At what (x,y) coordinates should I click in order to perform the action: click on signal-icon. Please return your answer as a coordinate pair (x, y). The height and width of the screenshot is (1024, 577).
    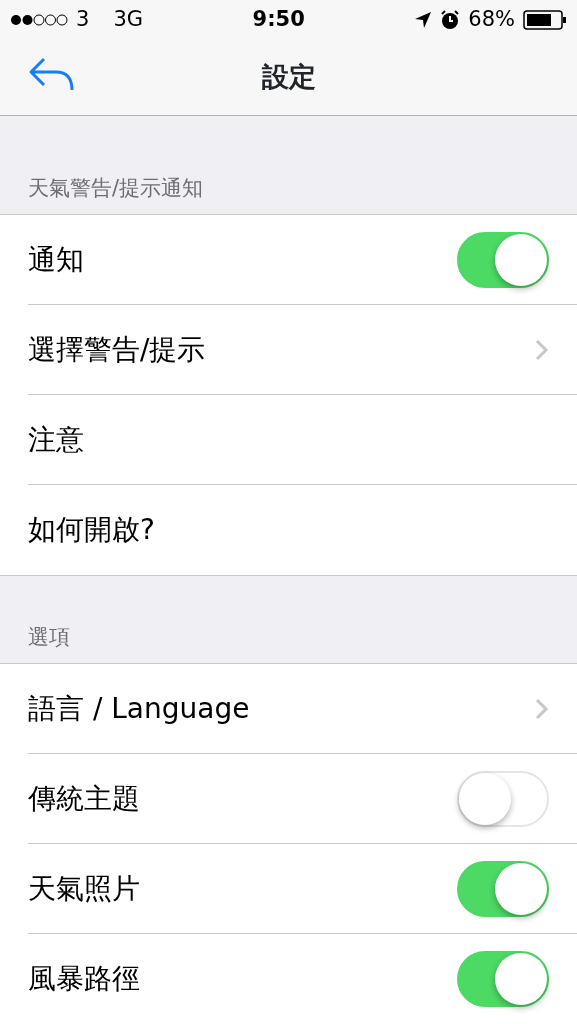
    Looking at the image, I should click on (39, 20).